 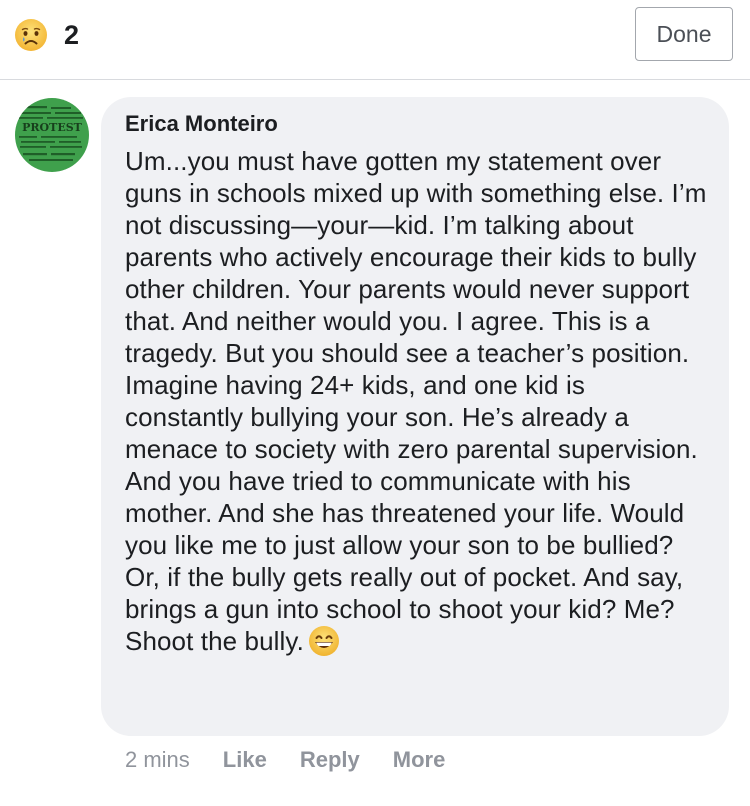 I want to click on comment-timestamp: 2 mins, so click(x=157, y=760).